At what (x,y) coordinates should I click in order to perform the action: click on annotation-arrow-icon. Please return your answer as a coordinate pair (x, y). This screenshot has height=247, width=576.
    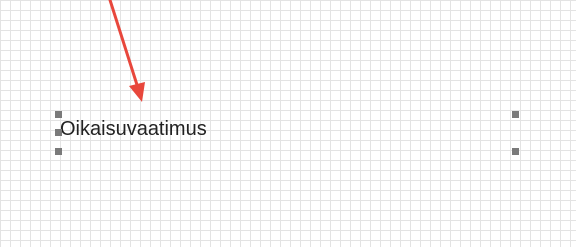
    Looking at the image, I should click on (126, 51).